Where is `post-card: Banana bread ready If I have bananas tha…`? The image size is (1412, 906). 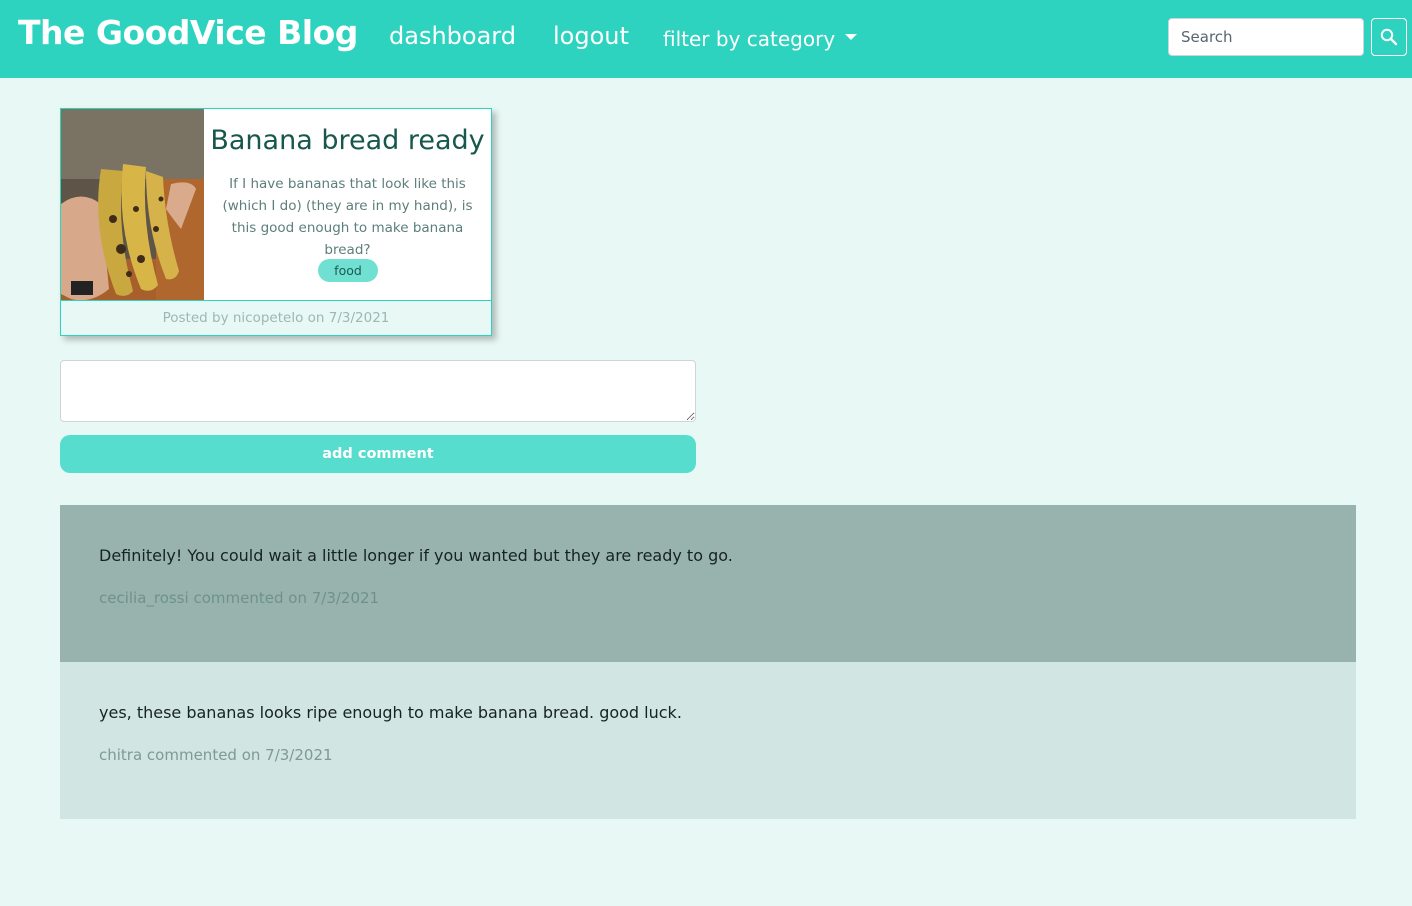 post-card: Banana bread ready If I have bananas tha… is located at coordinates (276, 222).